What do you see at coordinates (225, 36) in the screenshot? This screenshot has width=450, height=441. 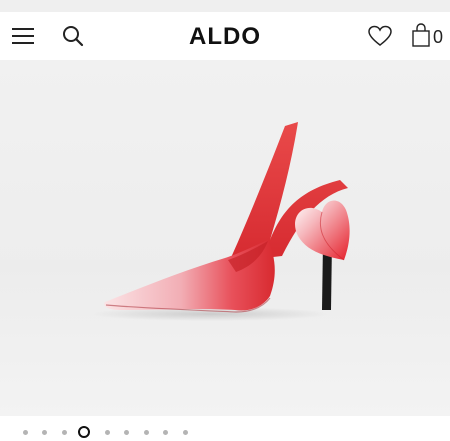 I see `site-header: ALDO 0` at bounding box center [225, 36].